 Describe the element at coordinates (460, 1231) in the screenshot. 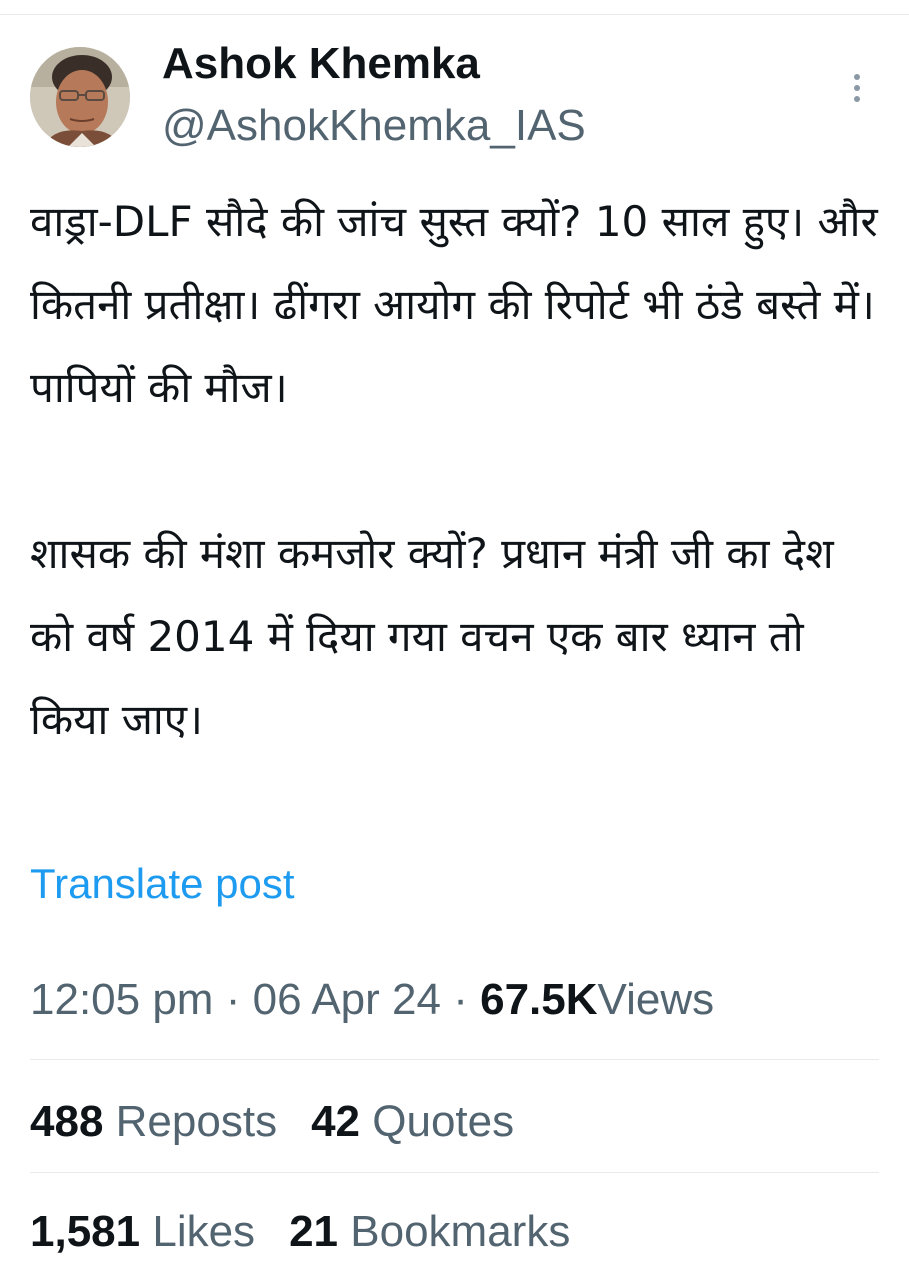

I see `bookmarks-label: Bookmarks` at that location.